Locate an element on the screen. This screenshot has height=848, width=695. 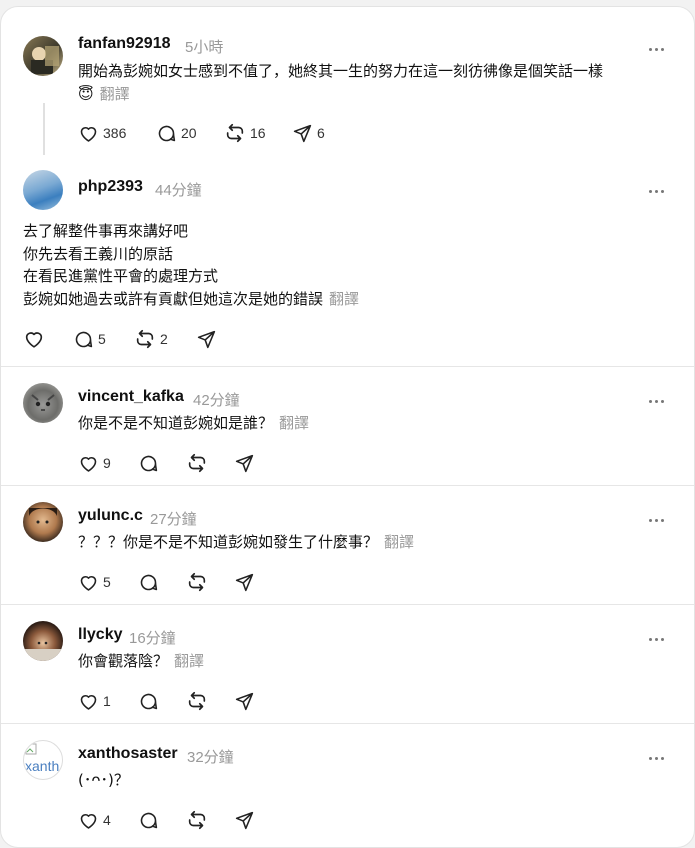
like-count: 9 is located at coordinates (107, 463).